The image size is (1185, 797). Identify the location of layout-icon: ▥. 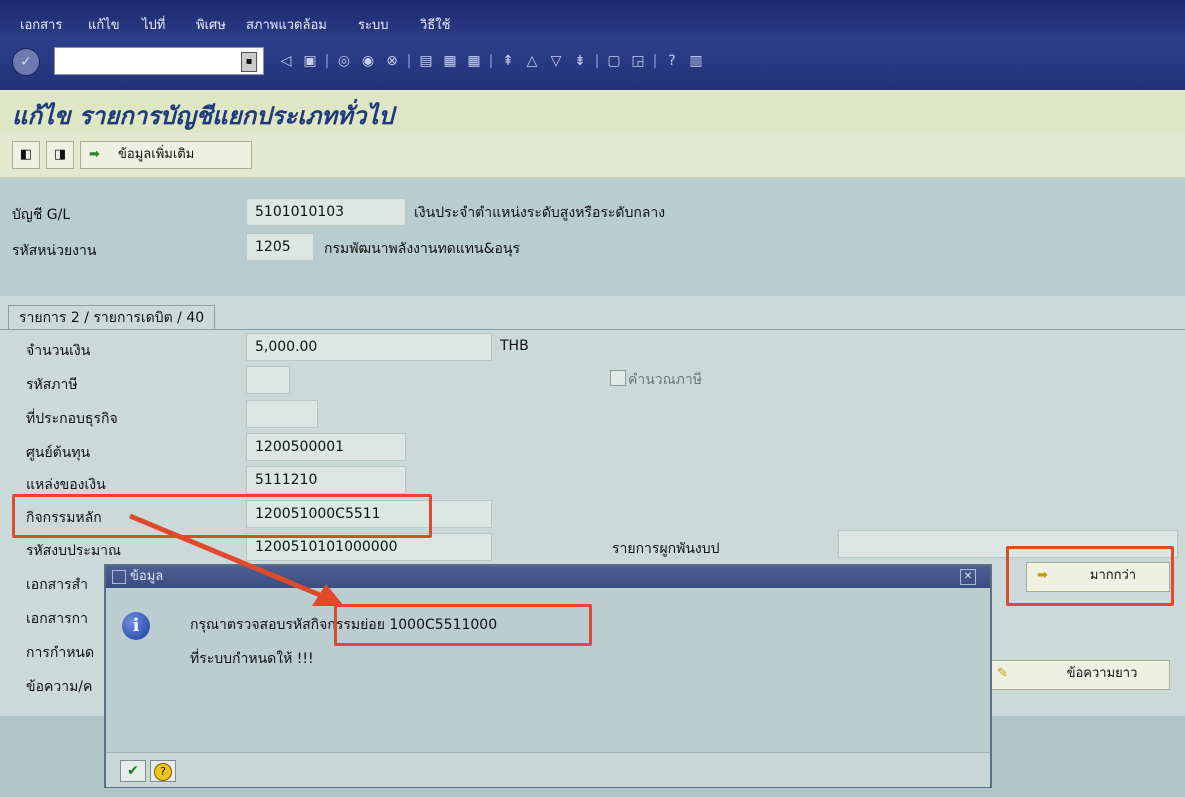
(696, 61).